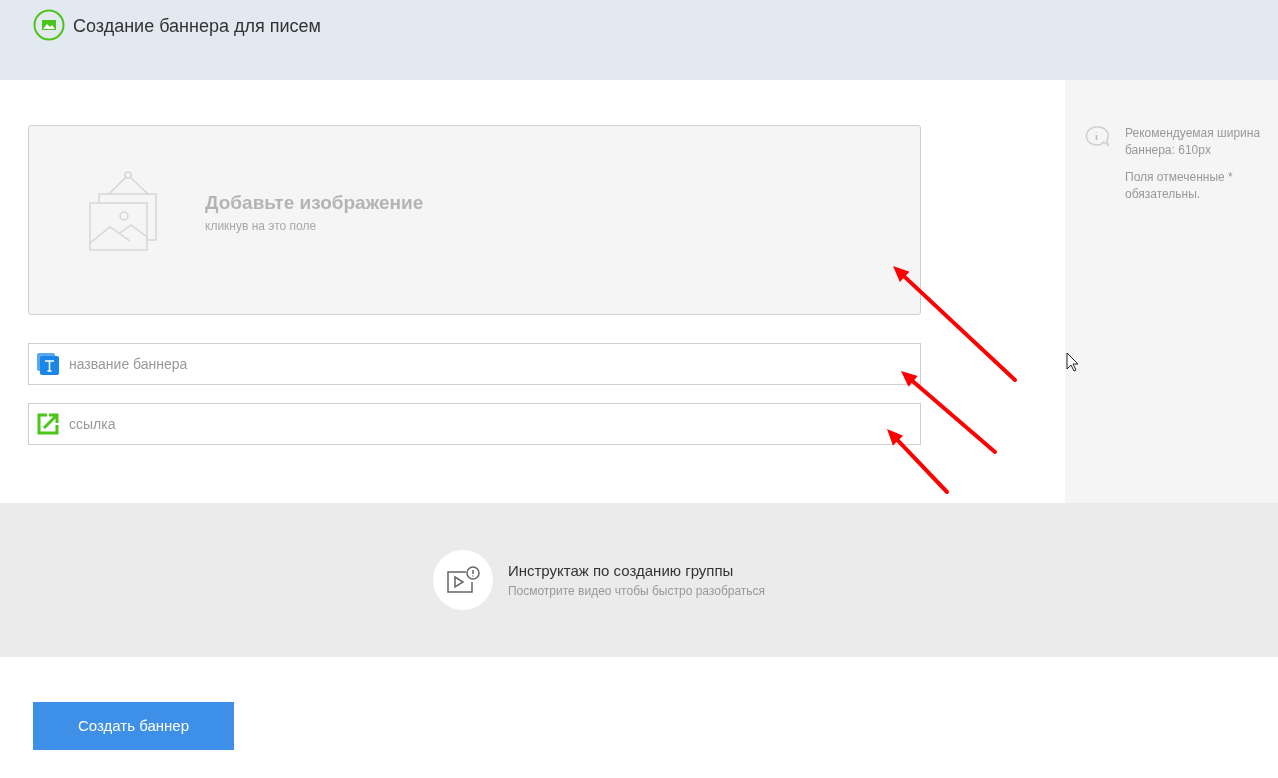 This screenshot has width=1278, height=778. I want to click on tutorial-subtitle: Посмотрите видео чтобы быстро разобраться, so click(636, 592).